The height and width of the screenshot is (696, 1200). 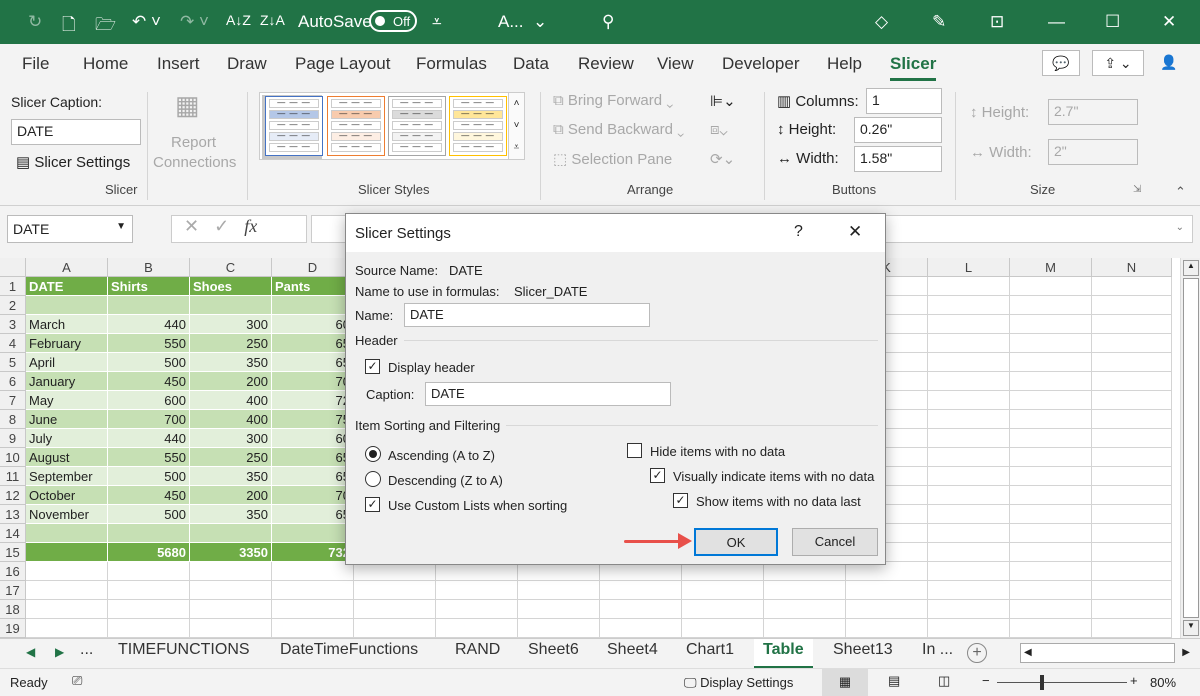 I want to click on collapse-ribbon-icon: ⌃, so click(x=1180, y=192).